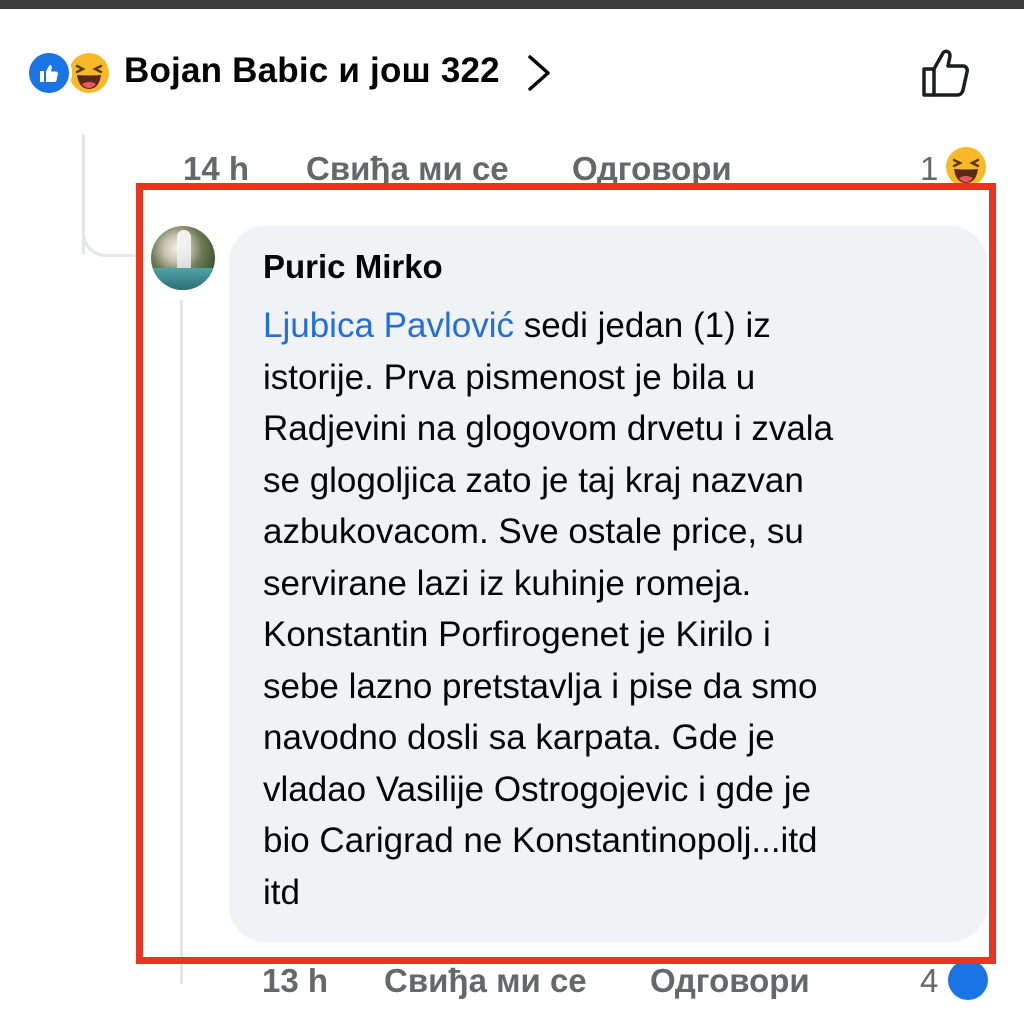 The width and height of the screenshot is (1024, 1012). What do you see at coordinates (730, 981) in the screenshot?
I see `reply-link: Одговори` at bounding box center [730, 981].